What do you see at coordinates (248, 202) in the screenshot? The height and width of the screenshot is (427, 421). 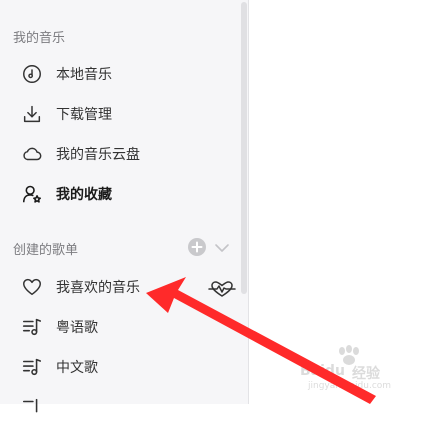 I see `sidebar-divider` at bounding box center [248, 202].